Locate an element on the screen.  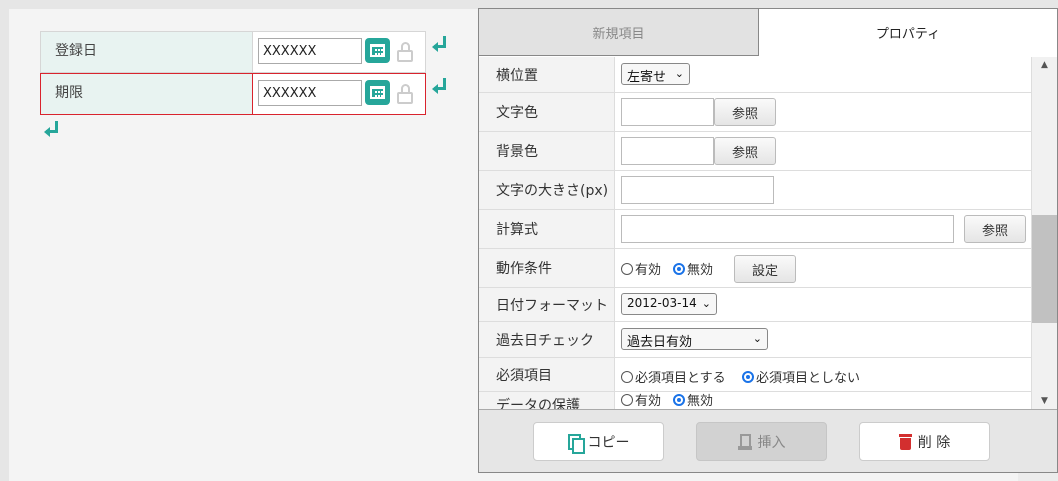
insert-icon is located at coordinates (744, 441).